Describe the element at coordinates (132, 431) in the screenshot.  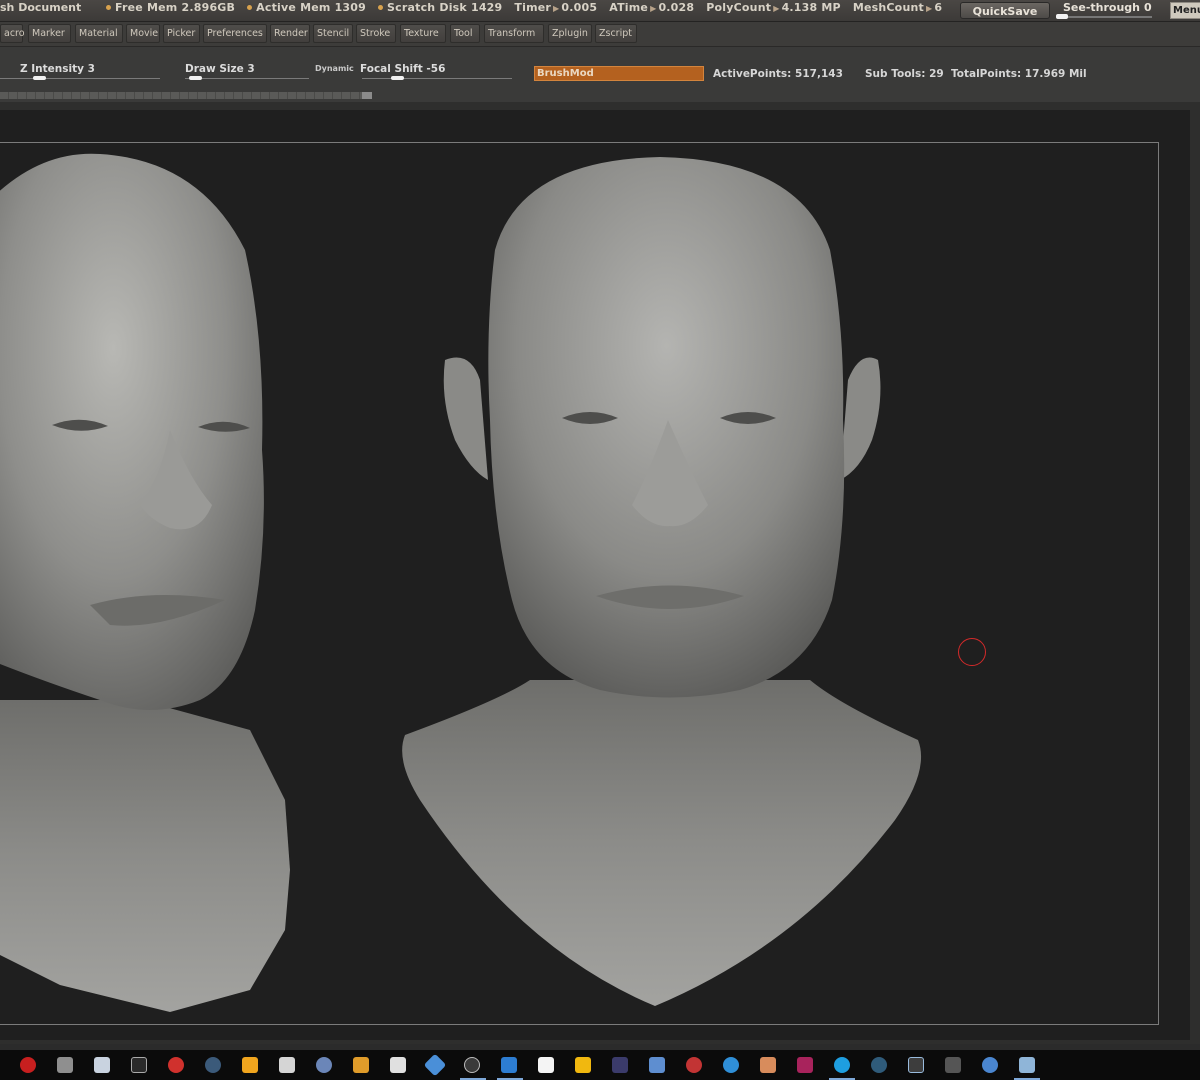
I see `left-head` at that location.